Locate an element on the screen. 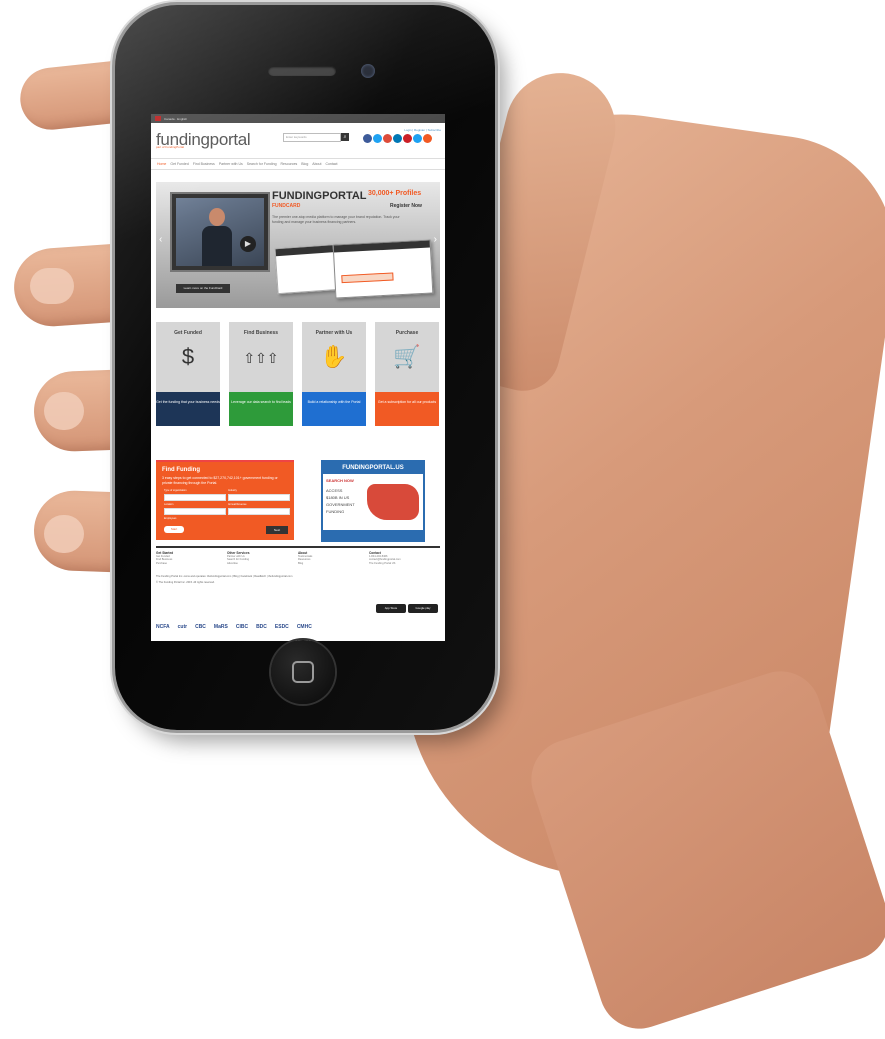 The height and width of the screenshot is (1039, 885). partner-logo: CBC is located at coordinates (200, 627).